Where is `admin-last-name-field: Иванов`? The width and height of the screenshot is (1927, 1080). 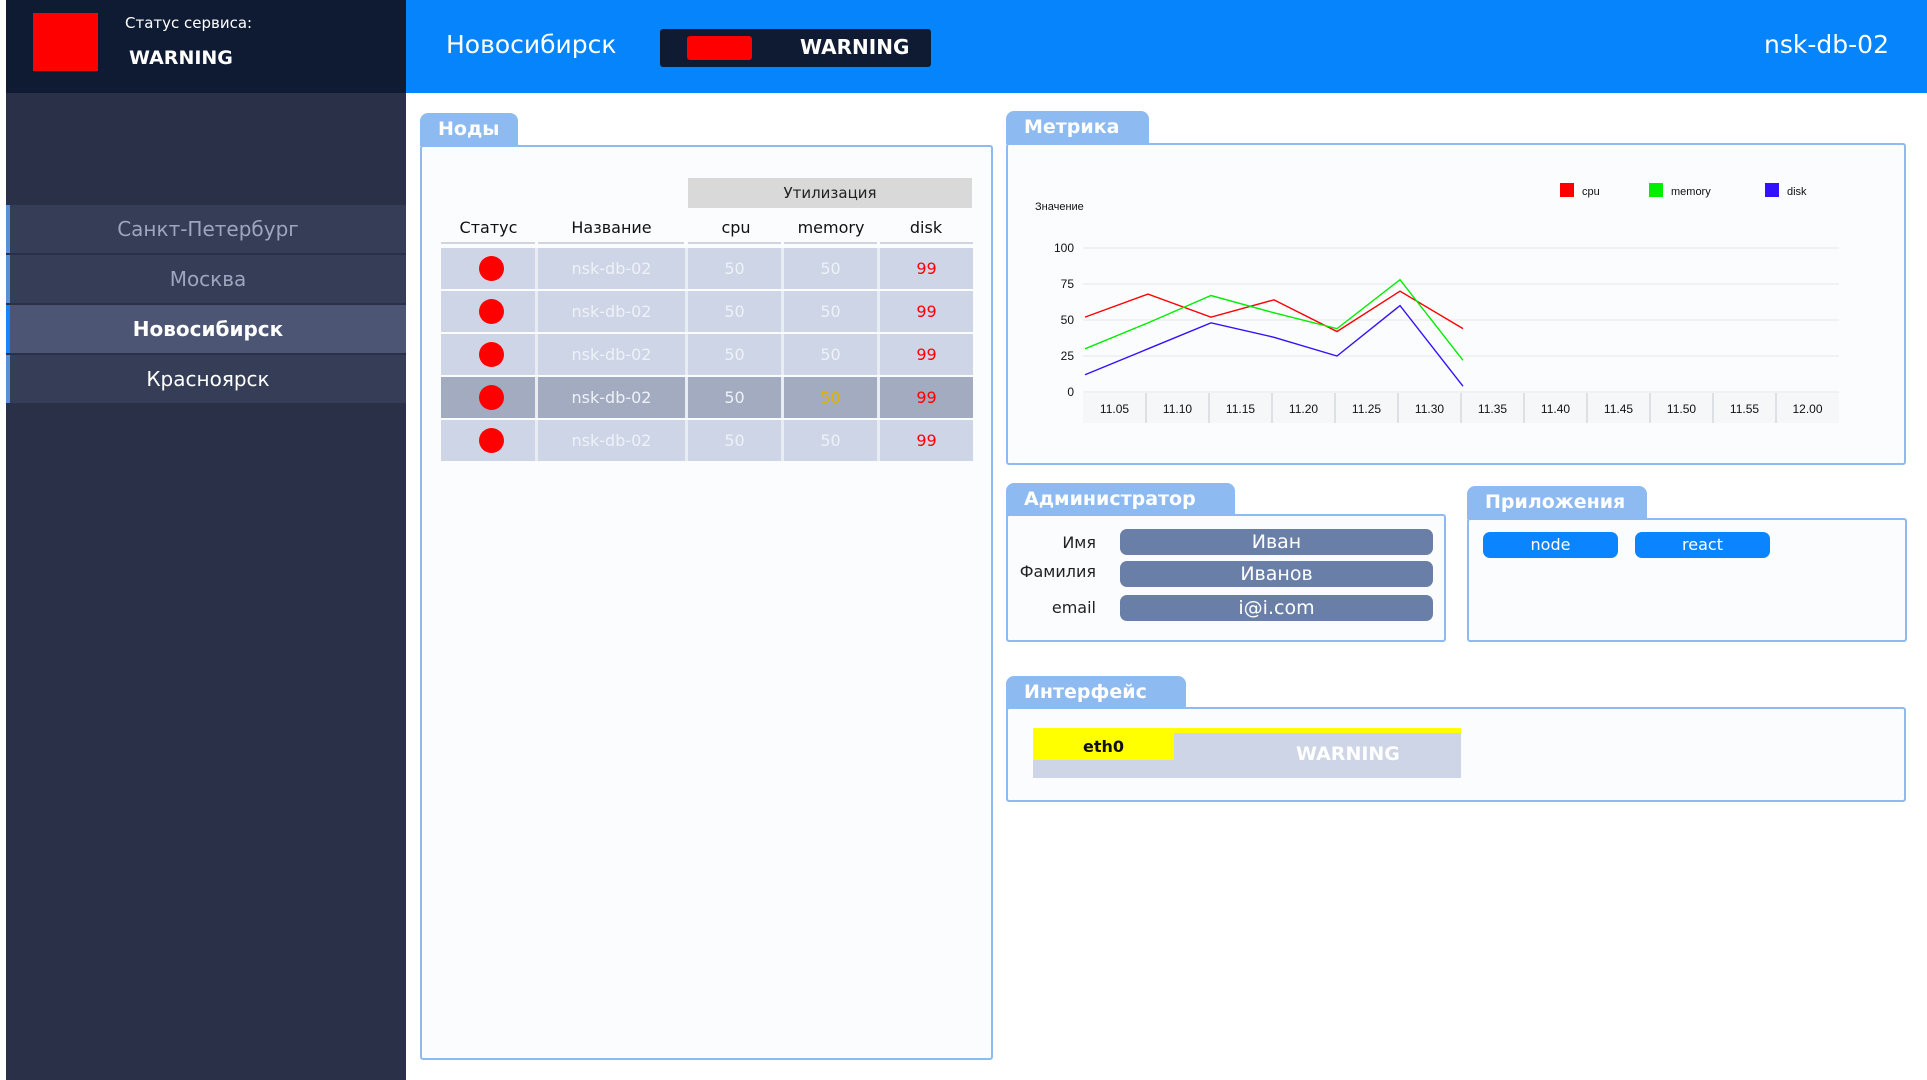 admin-last-name-field: Иванов is located at coordinates (1276, 574).